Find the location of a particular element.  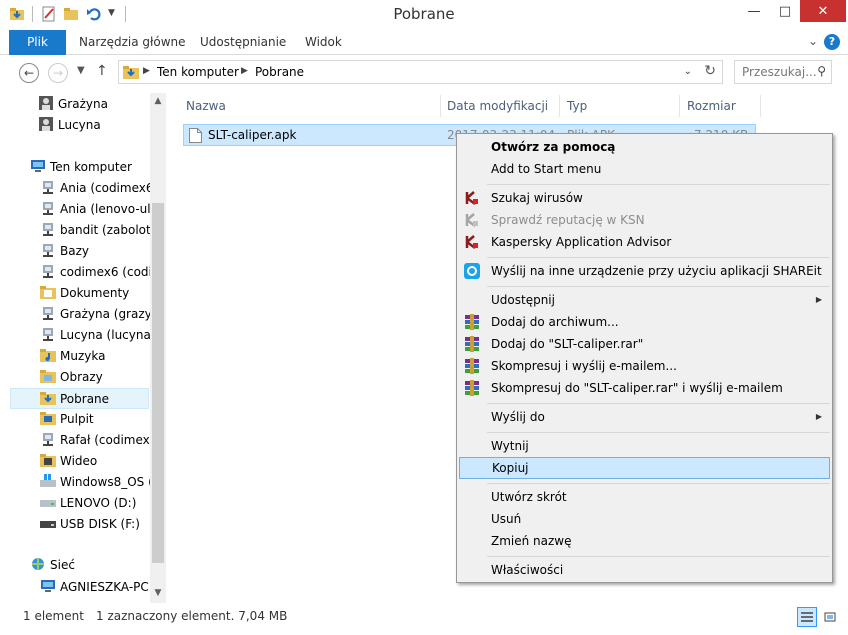

scroll-up-icon: ▲ is located at coordinates (158, 101).